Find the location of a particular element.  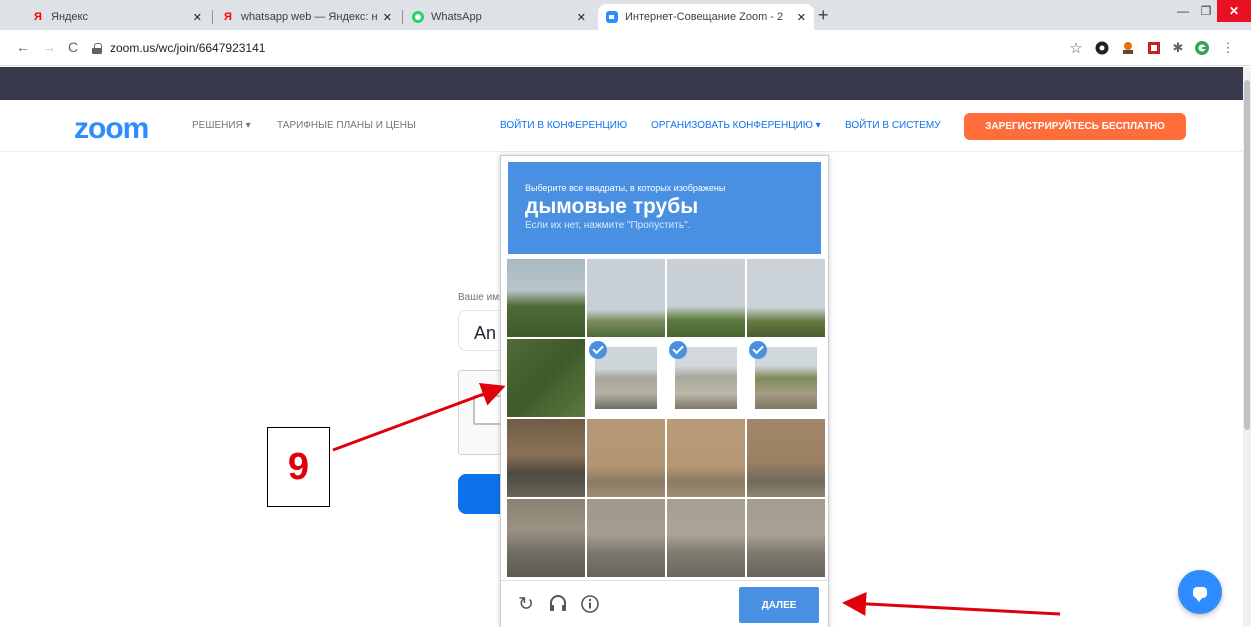

url-text: zoom.us/wc/join/6647923141 is located at coordinates (188, 48).